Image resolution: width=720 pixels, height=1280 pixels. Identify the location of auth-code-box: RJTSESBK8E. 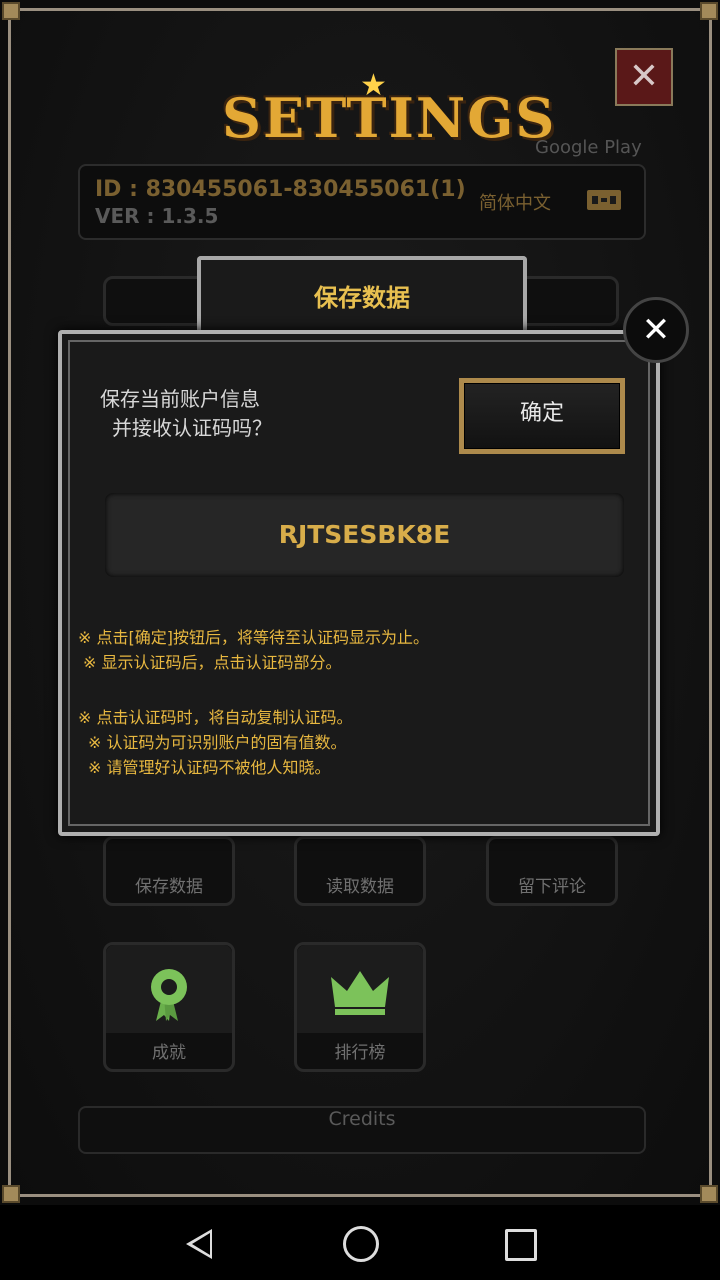
(364, 535).